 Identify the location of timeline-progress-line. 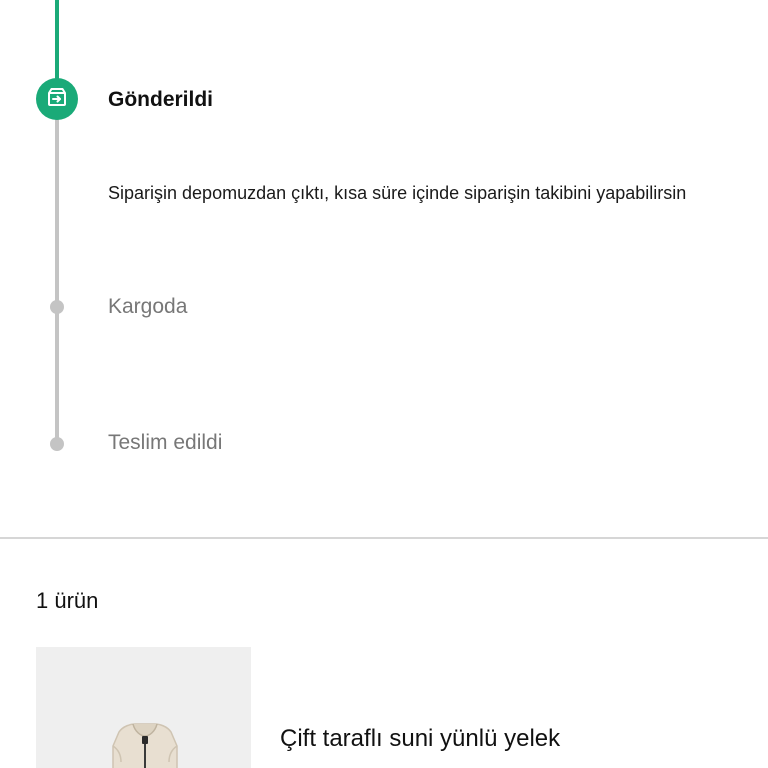
(57, 41).